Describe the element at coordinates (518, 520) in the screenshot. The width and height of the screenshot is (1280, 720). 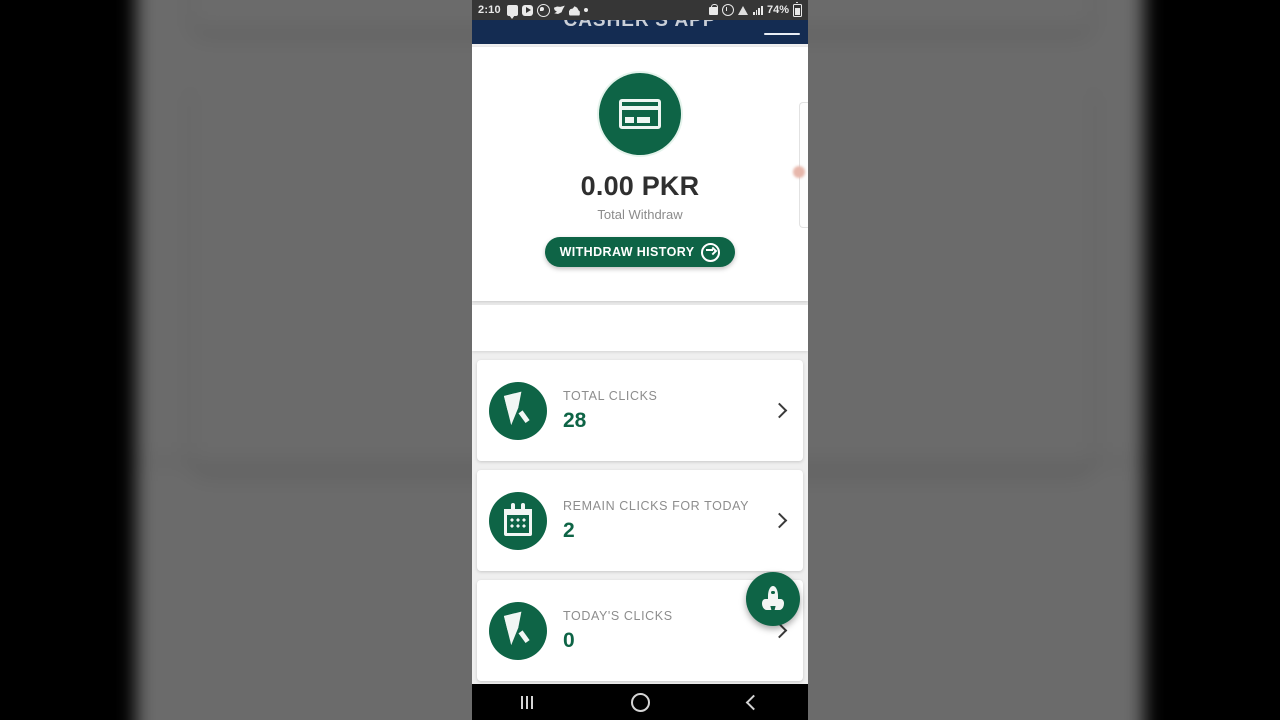
I see `calendar-icon` at that location.